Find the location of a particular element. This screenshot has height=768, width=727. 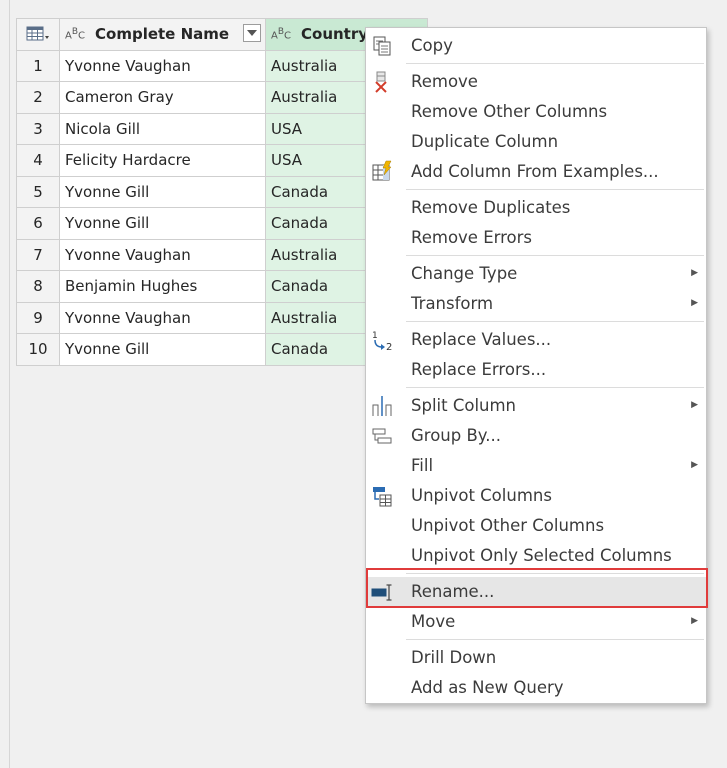

menu-item-split-column: Split Column ▶ is located at coordinates (536, 406).